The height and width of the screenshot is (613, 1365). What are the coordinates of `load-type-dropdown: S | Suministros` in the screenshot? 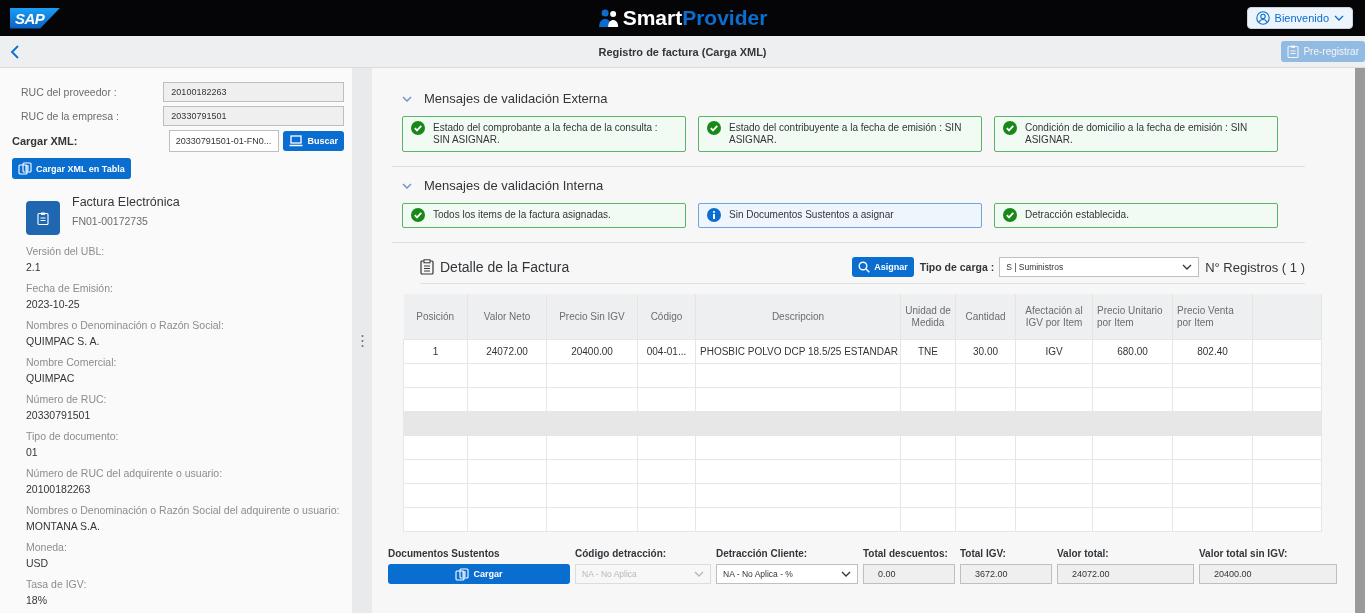 It's located at (1099, 267).